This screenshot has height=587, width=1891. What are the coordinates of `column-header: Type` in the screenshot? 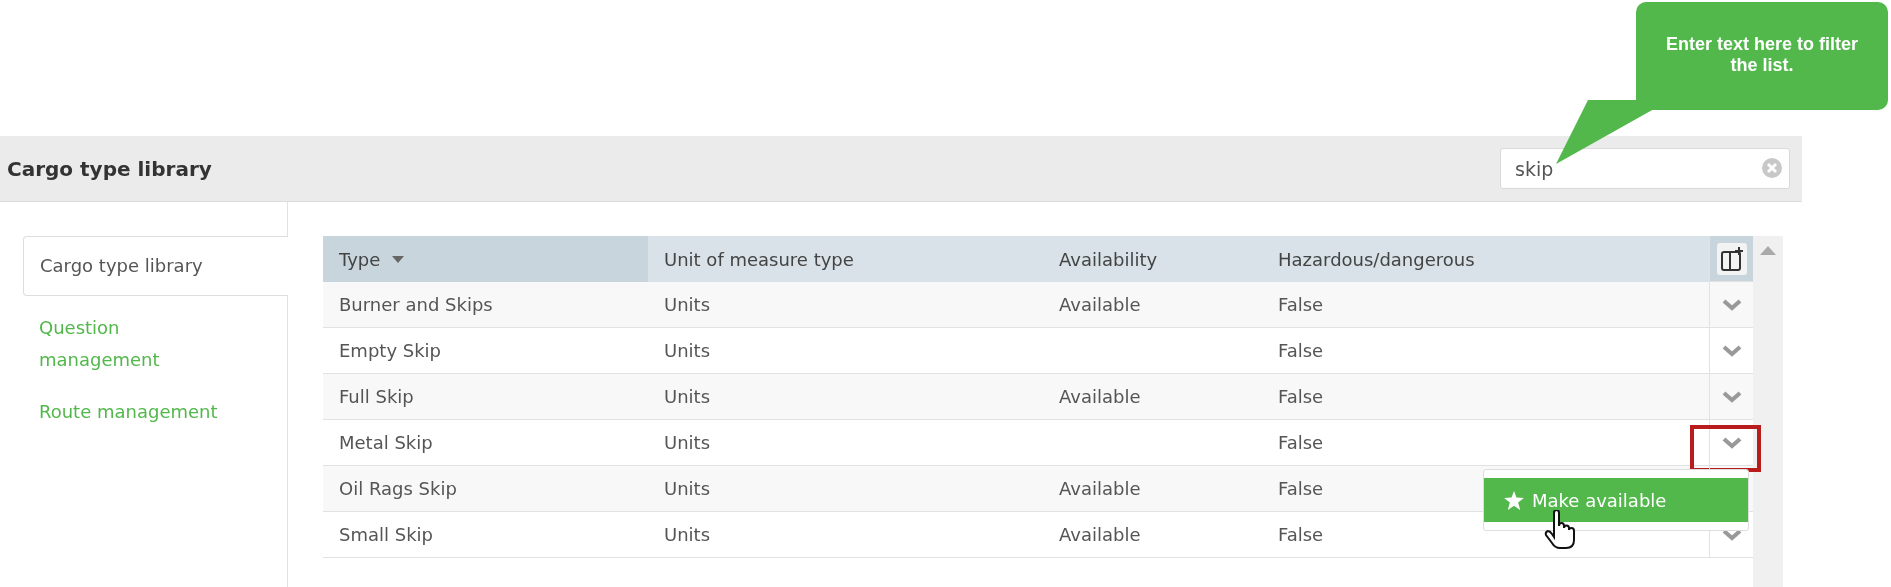 It's located at (485, 259).